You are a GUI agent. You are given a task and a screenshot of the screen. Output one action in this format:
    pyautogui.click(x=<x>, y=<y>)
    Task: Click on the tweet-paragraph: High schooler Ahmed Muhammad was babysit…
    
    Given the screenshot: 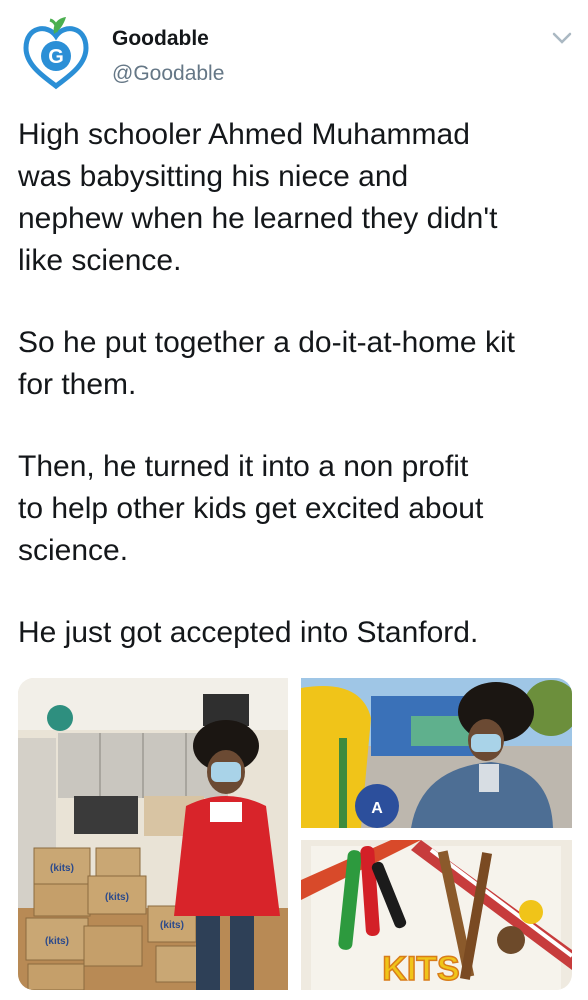 What is the action you would take?
    pyautogui.click(x=258, y=197)
    